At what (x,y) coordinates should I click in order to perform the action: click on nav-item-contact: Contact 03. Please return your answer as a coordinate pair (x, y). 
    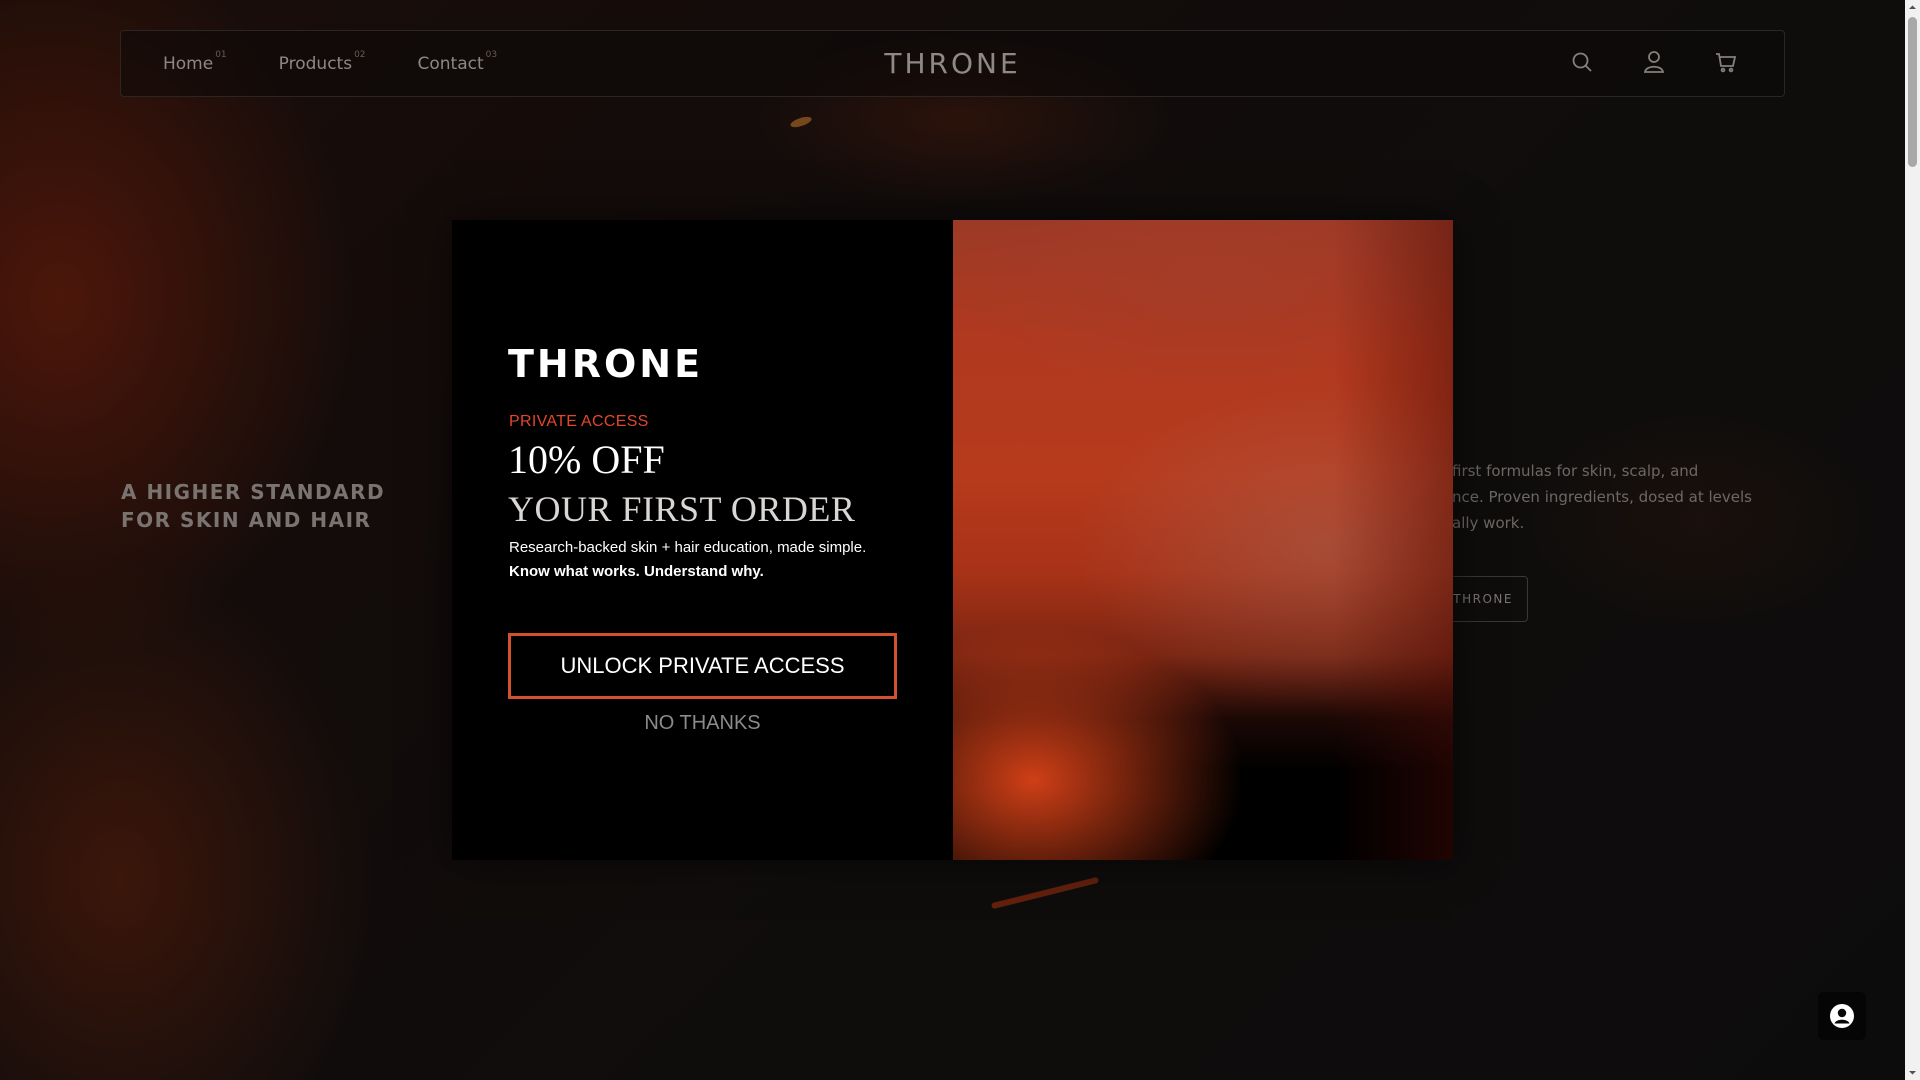
    Looking at the image, I should click on (457, 62).